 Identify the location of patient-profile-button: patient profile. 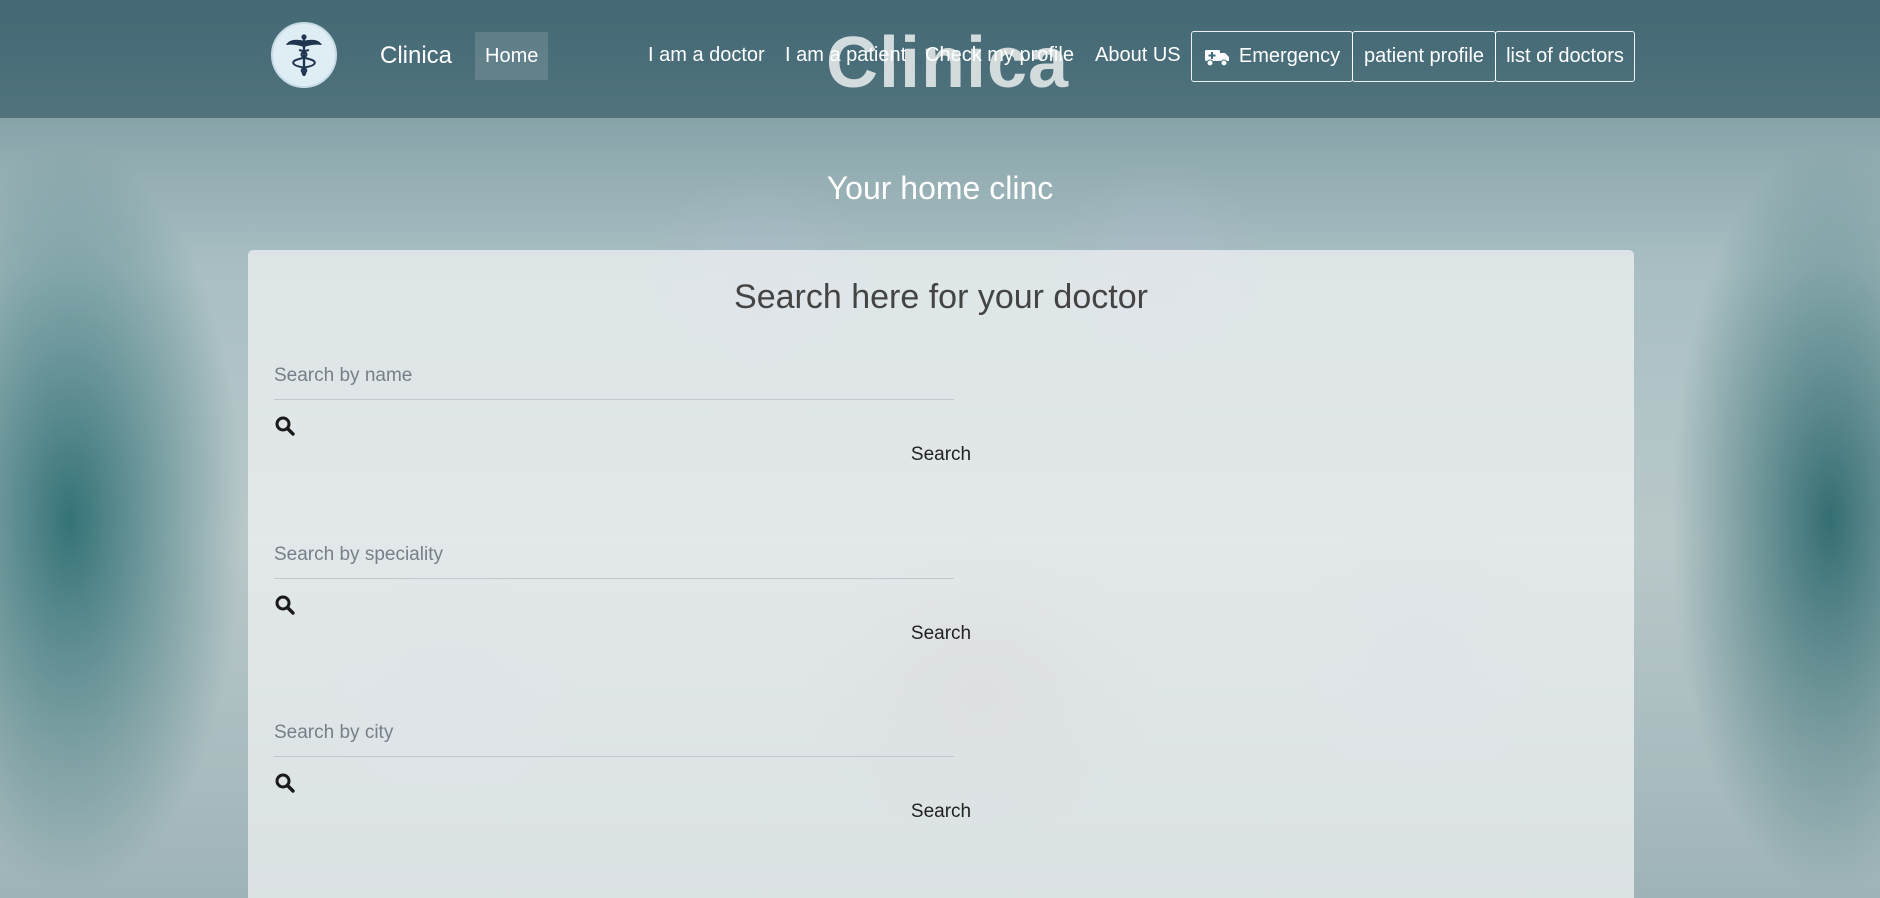
(1424, 56).